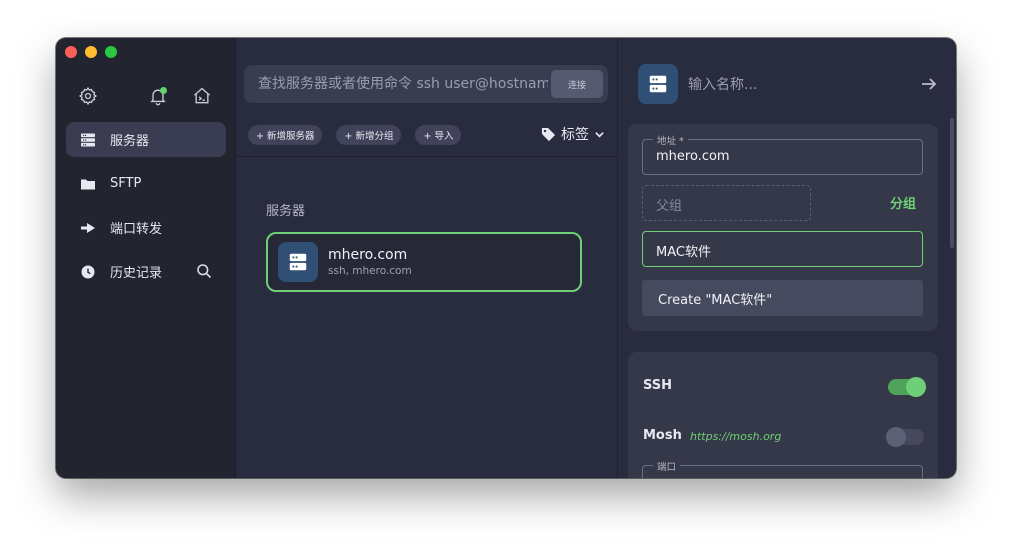  Describe the element at coordinates (735, 436) in the screenshot. I see `mosh-link: https://mosh.org` at that location.